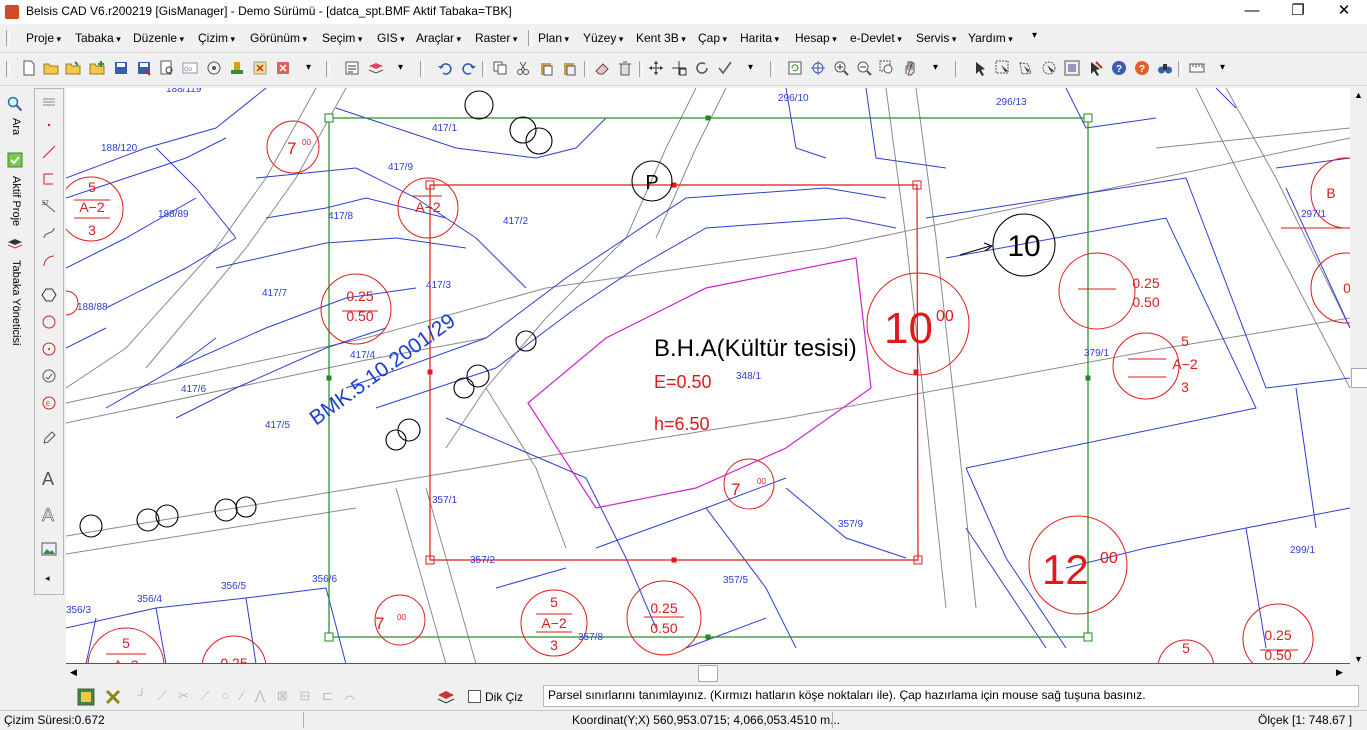 The image size is (1367, 730). Describe the element at coordinates (49, 478) in the screenshot. I see `text-icon: A` at that location.